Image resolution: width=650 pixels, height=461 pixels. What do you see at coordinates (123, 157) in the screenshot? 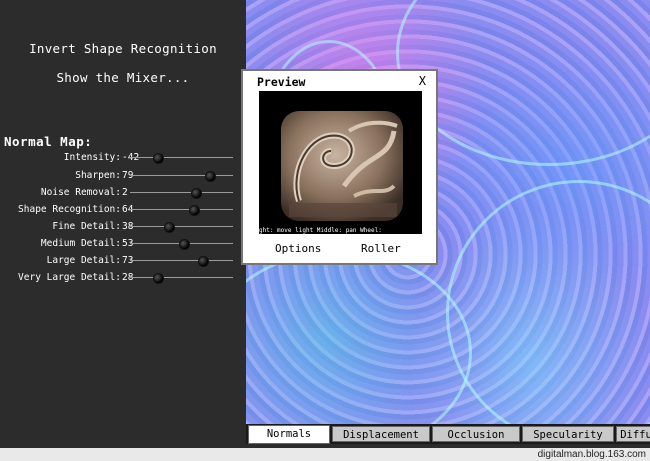
I see `slider-row: Intensity:-42` at bounding box center [123, 157].